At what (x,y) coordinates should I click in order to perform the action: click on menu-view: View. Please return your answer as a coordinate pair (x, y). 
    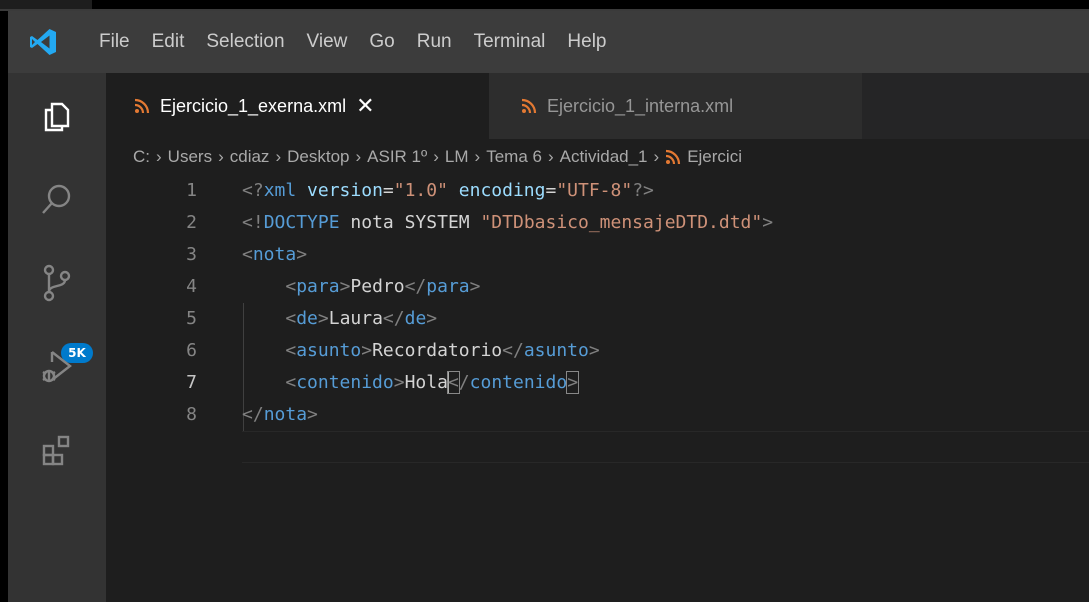
    Looking at the image, I should click on (327, 42).